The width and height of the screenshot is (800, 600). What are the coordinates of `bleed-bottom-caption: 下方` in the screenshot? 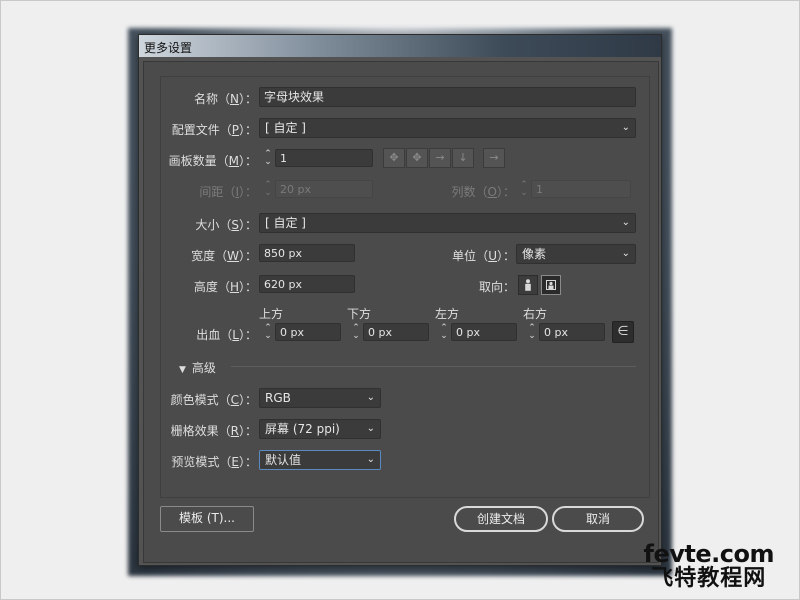 It's located at (359, 314).